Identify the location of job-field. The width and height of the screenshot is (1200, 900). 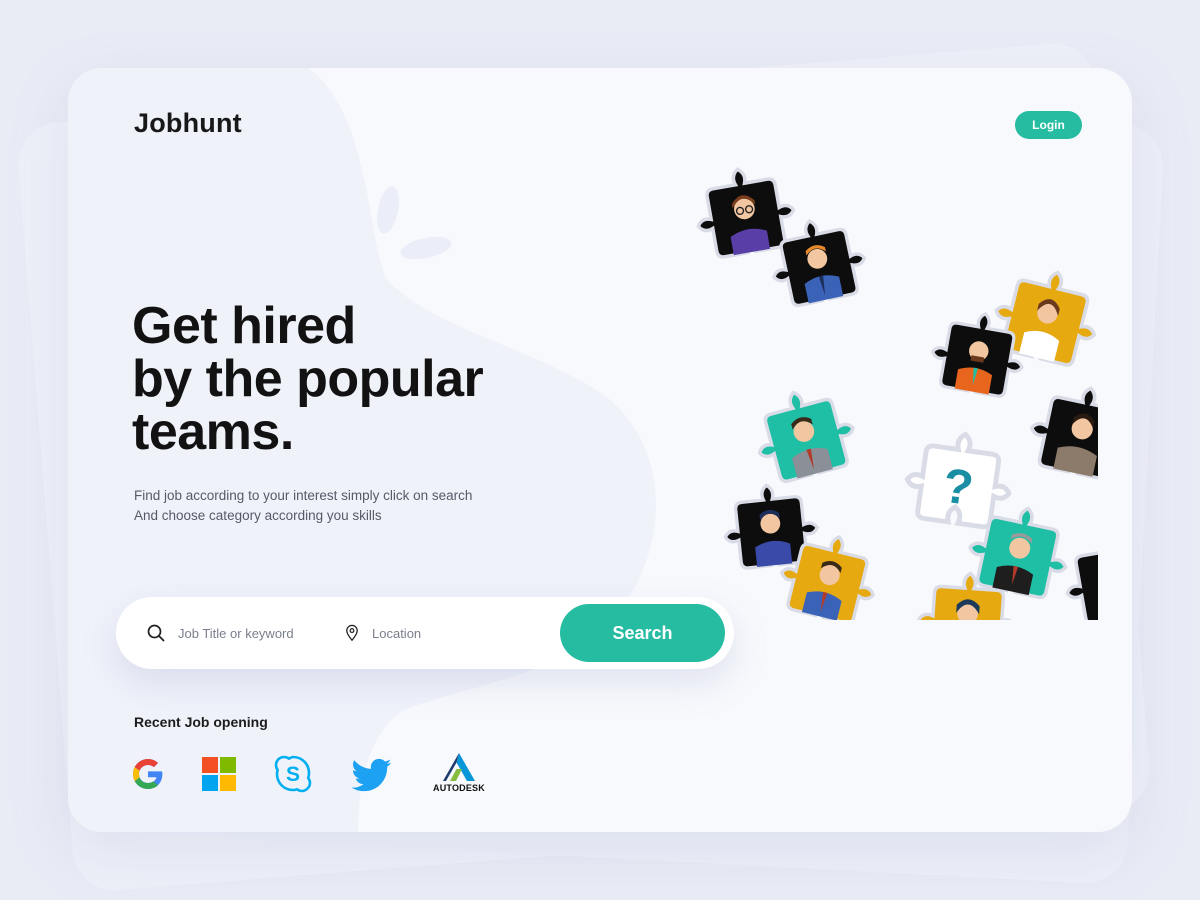
(241, 633).